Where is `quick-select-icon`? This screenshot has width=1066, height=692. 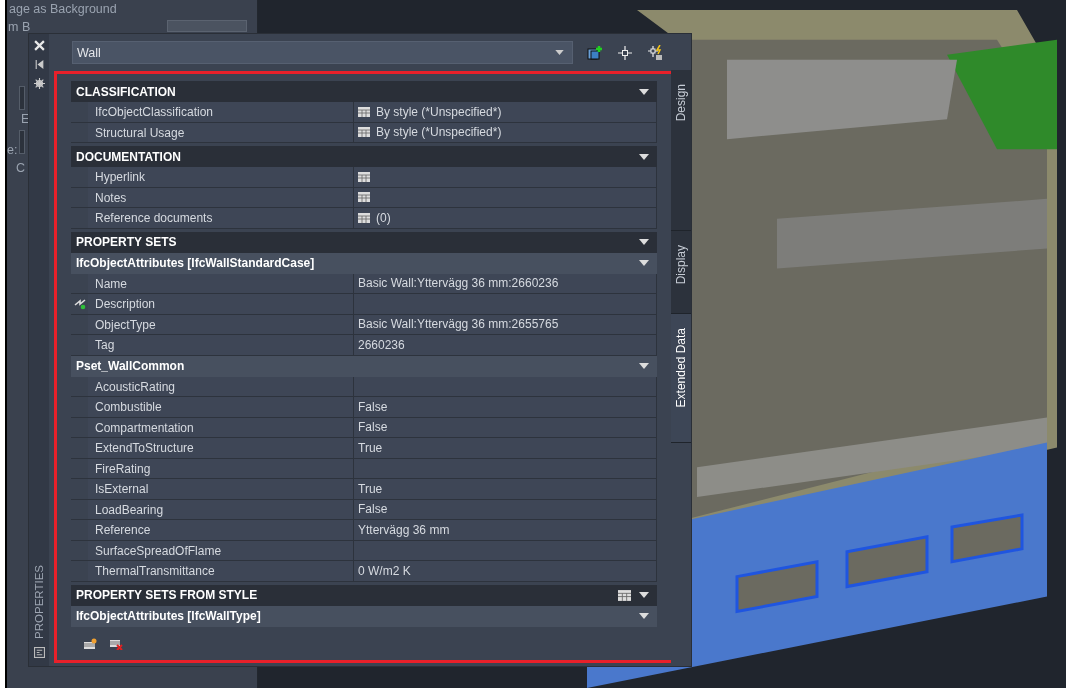 quick-select-icon is located at coordinates (655, 52).